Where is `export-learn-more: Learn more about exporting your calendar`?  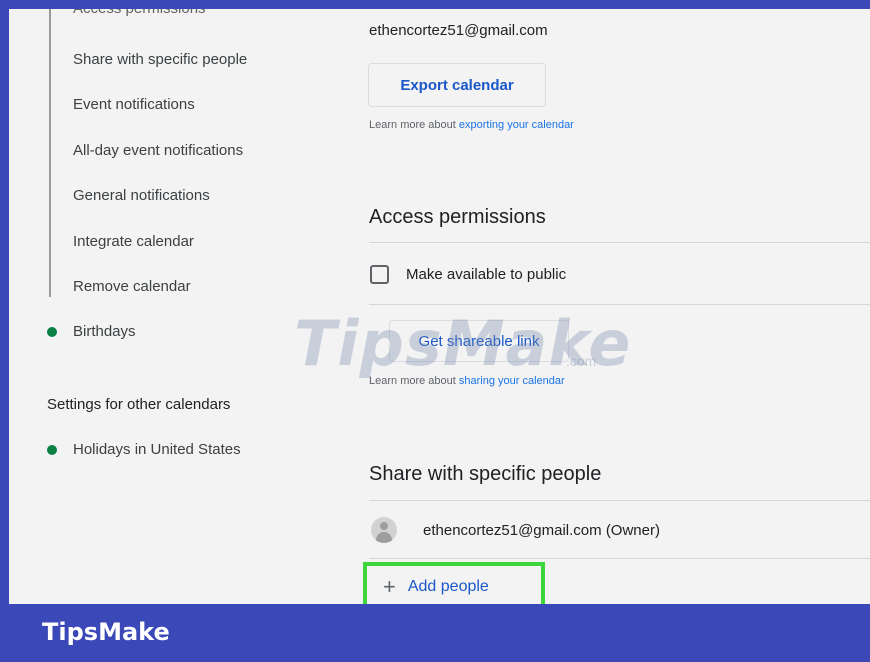
export-learn-more: Learn more about exporting your calendar is located at coordinates (471, 125).